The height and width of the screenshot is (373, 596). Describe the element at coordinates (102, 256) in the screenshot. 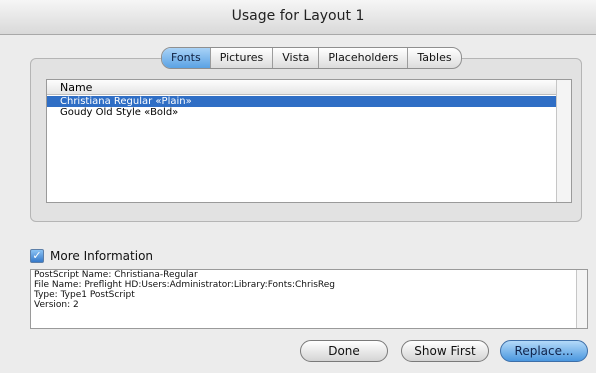

I see `more-info-label: More Information` at that location.